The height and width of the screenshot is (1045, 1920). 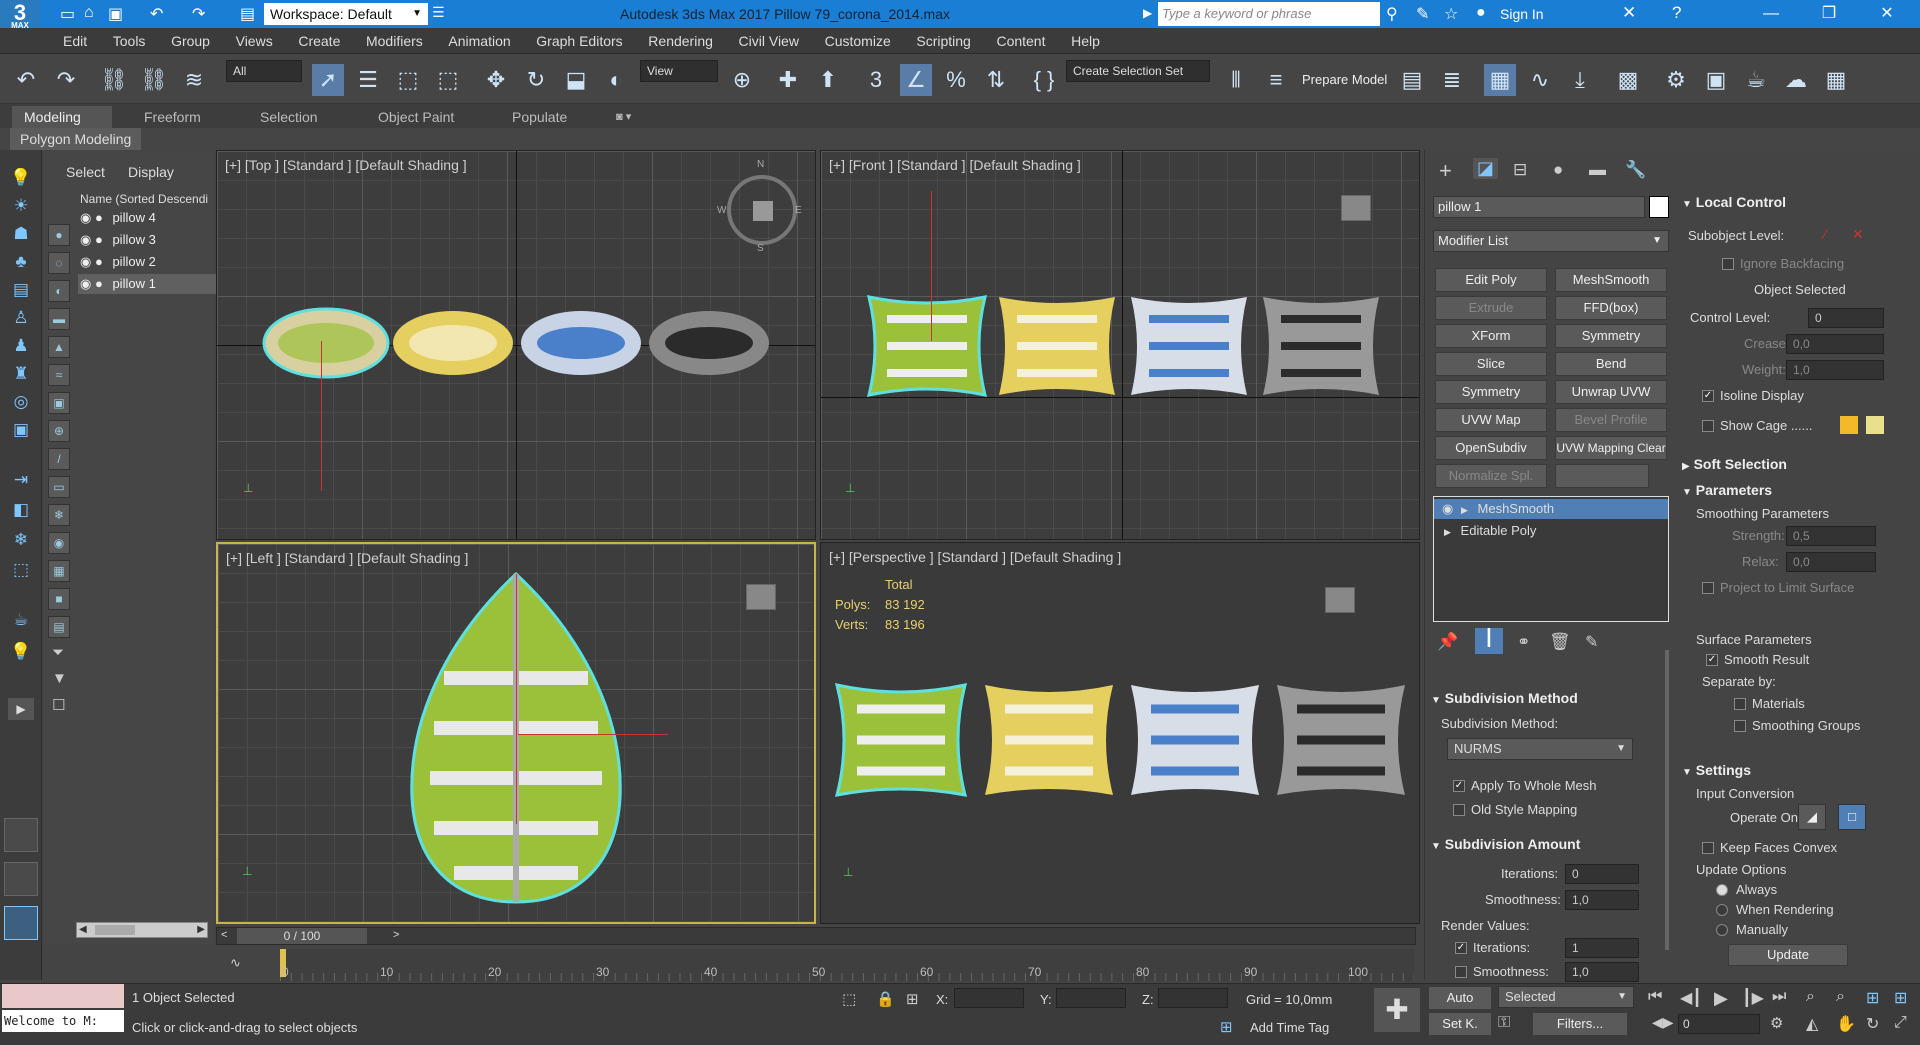 I want to click on layer-explorer-icon: ≣, so click(x=1452, y=80).